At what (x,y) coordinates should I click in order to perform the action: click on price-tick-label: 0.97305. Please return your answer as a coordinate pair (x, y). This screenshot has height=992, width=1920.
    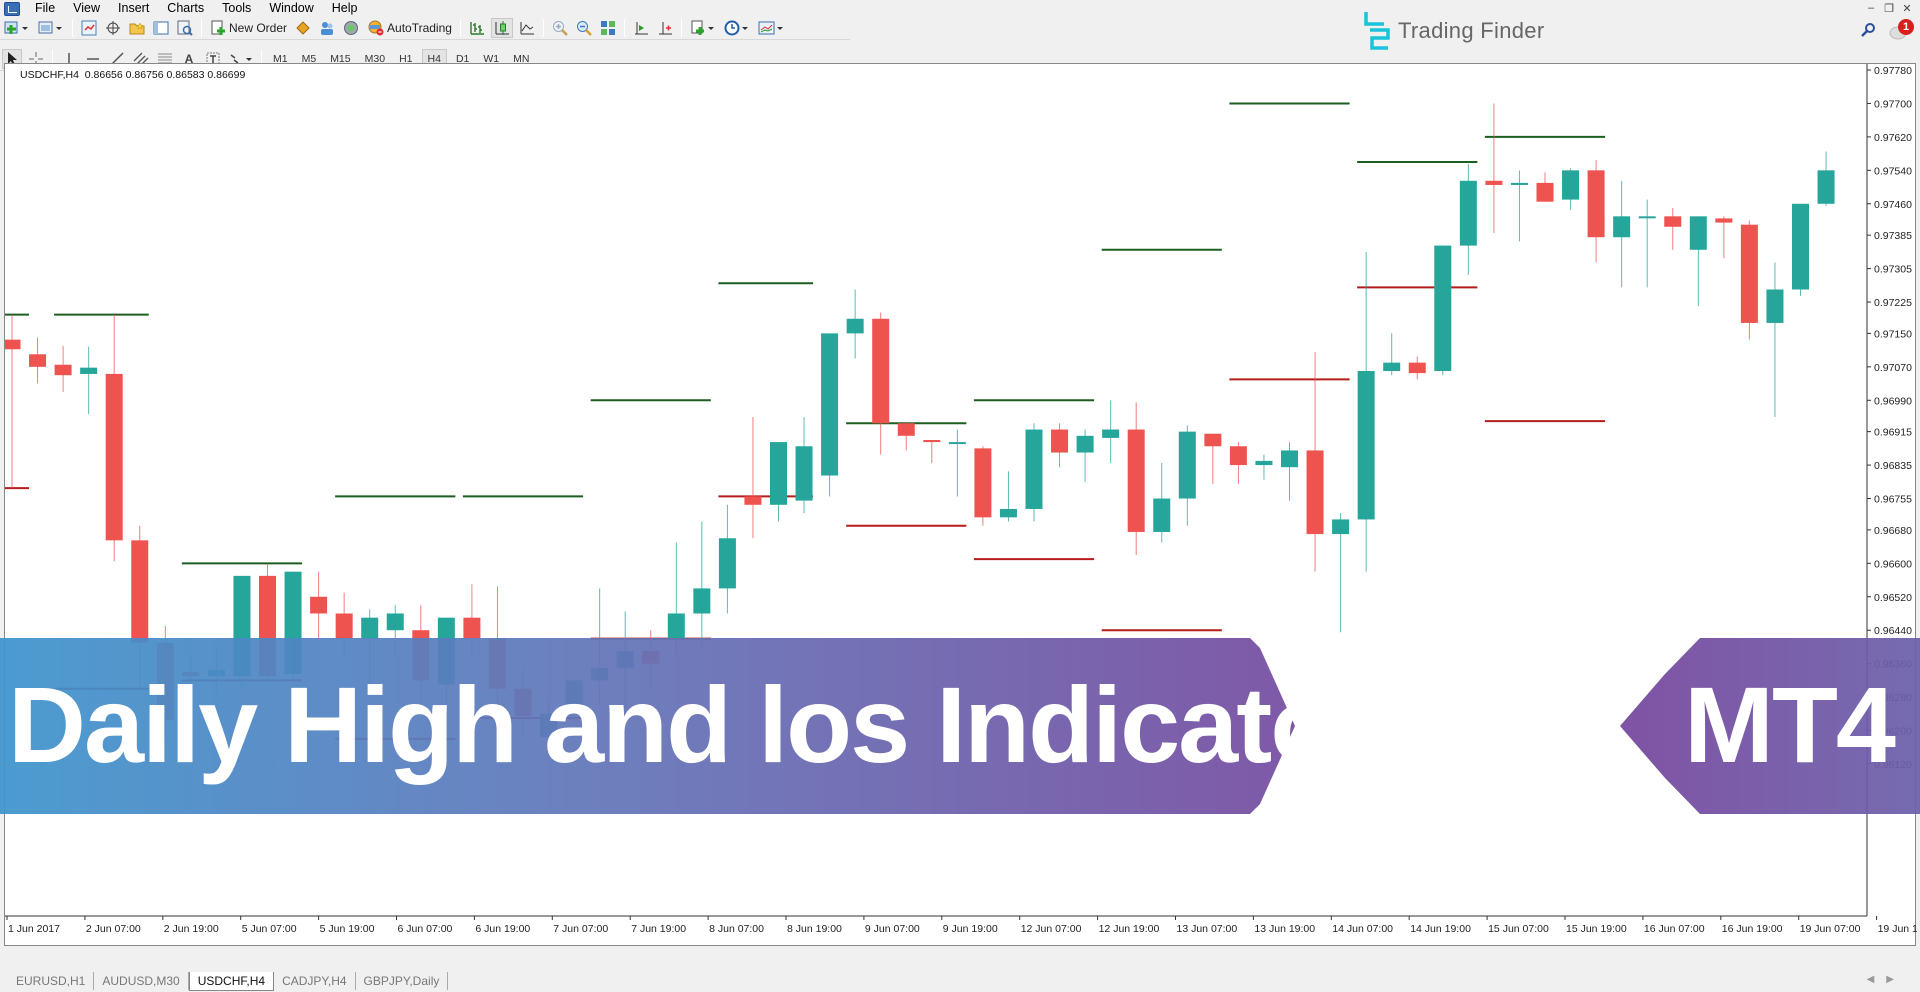
    Looking at the image, I should click on (1893, 270).